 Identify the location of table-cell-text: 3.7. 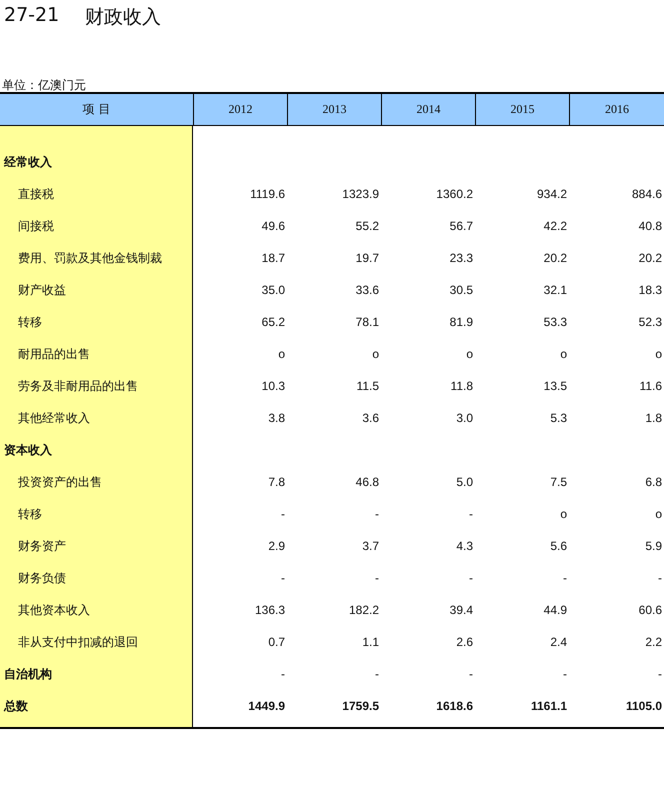
(370, 546).